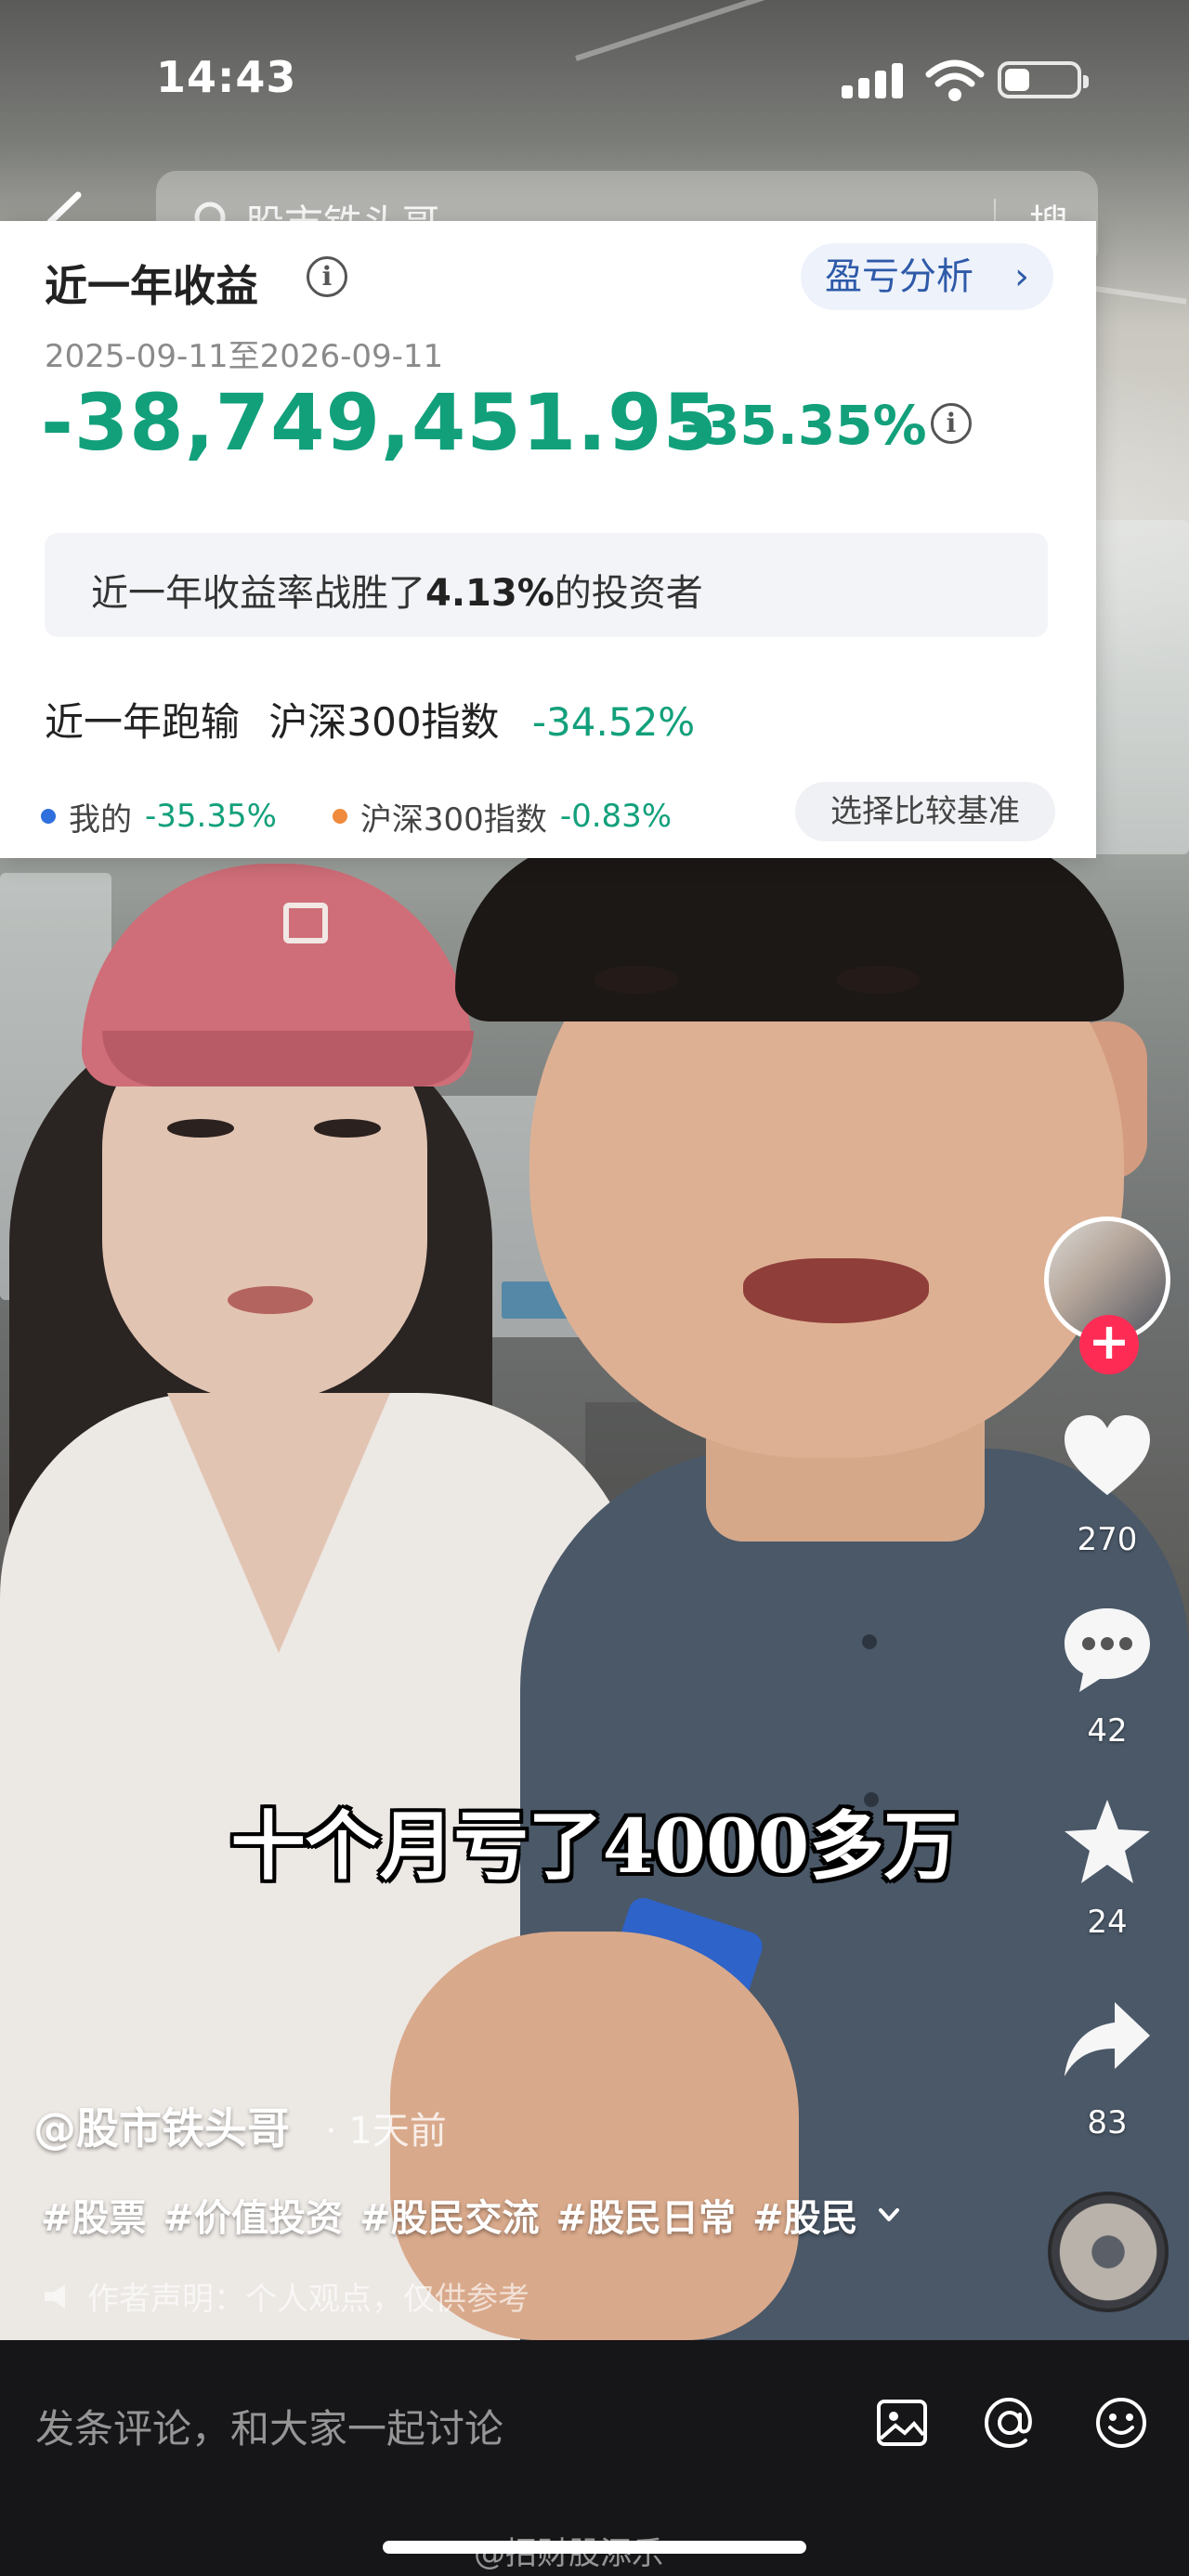 The image size is (1189, 2576). What do you see at coordinates (384, 722) in the screenshot?
I see `index-name: 沪深300指数` at bounding box center [384, 722].